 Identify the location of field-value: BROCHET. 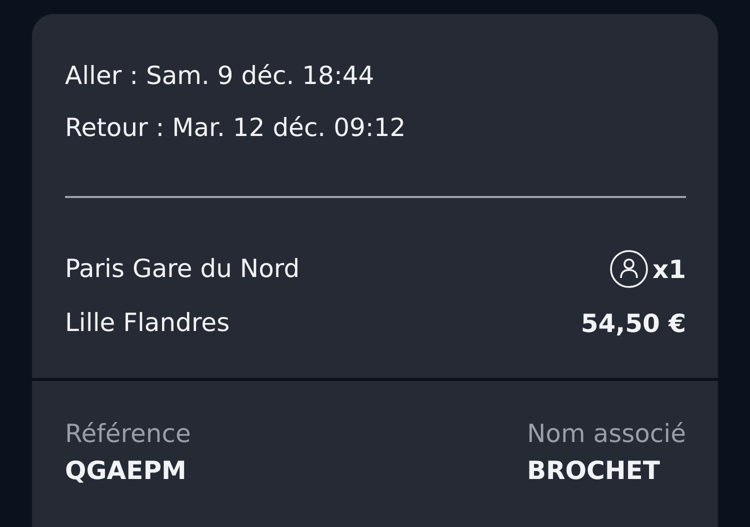
(593, 470).